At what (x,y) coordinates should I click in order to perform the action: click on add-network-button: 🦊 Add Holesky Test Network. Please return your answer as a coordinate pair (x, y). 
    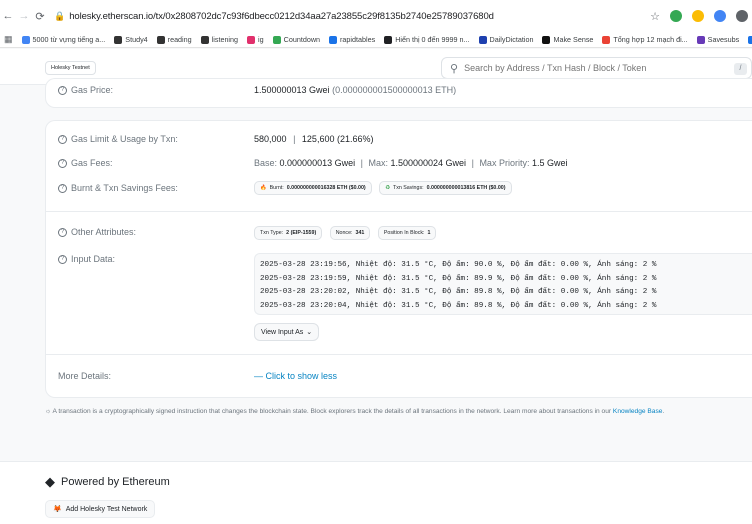
    Looking at the image, I should click on (100, 509).